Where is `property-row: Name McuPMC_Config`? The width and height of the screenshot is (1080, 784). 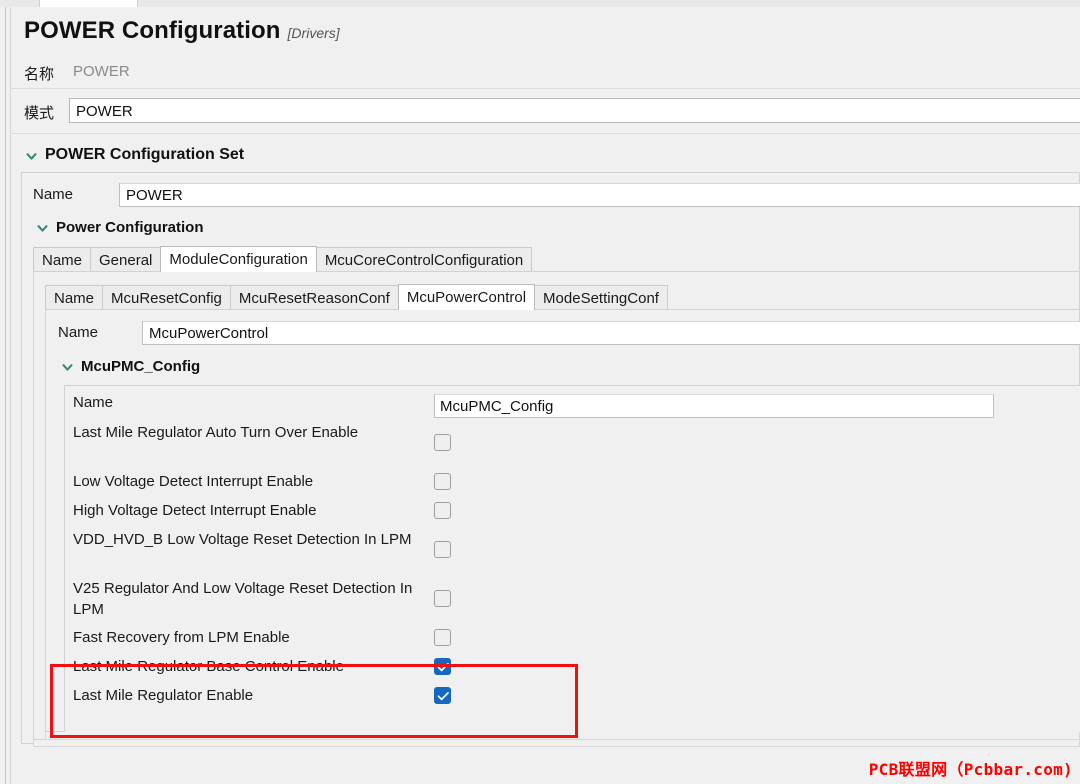
property-row: Name McuPMC_Config is located at coordinates (572, 405).